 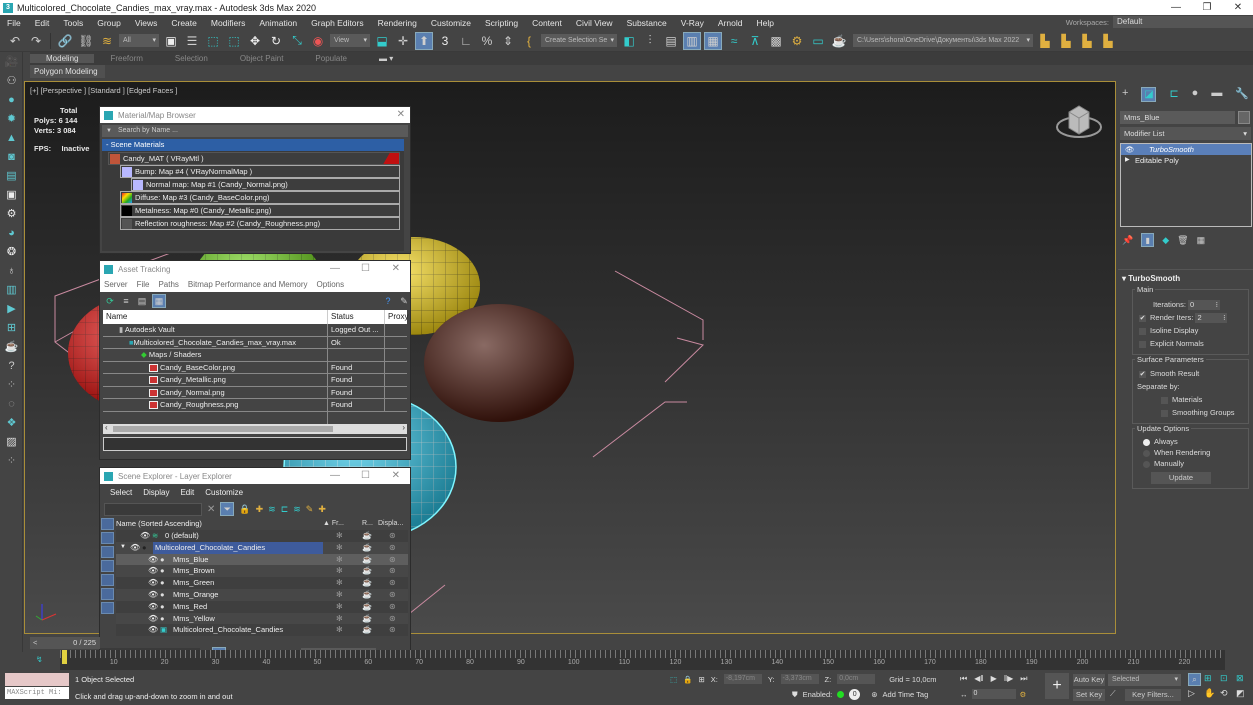 I want to click on zoom-extents-icon: ⊡, so click(x=1227, y=679).